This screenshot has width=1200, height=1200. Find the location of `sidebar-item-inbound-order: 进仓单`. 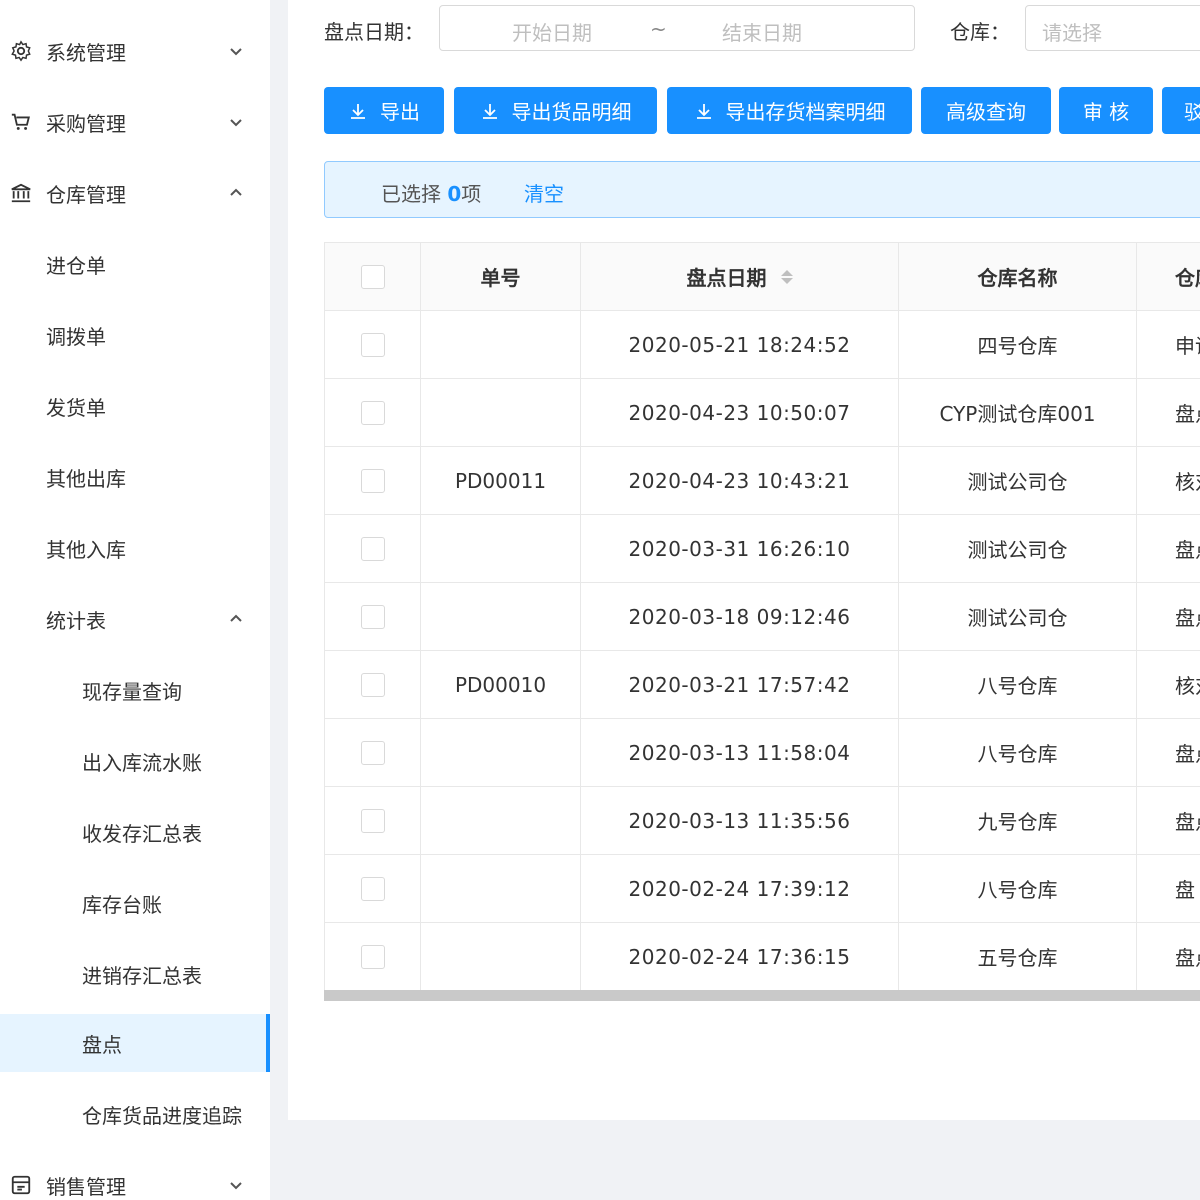

sidebar-item-inbound-order: 进仓单 is located at coordinates (135, 264).